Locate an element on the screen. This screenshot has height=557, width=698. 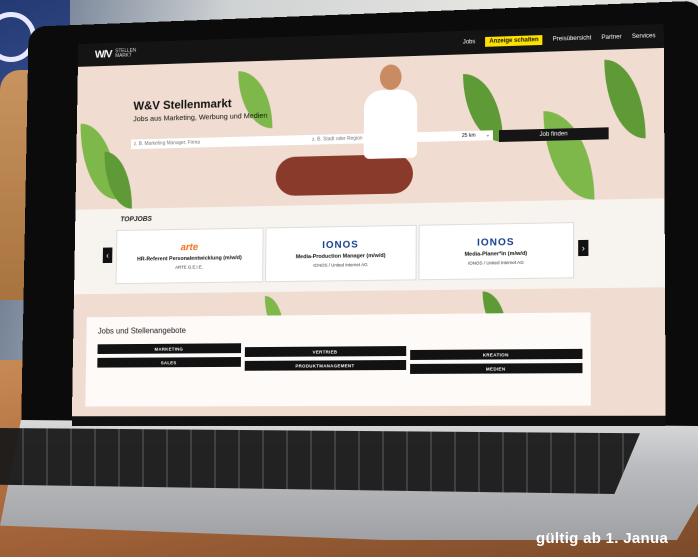
carousel-next-button: › is located at coordinates (583, 248).